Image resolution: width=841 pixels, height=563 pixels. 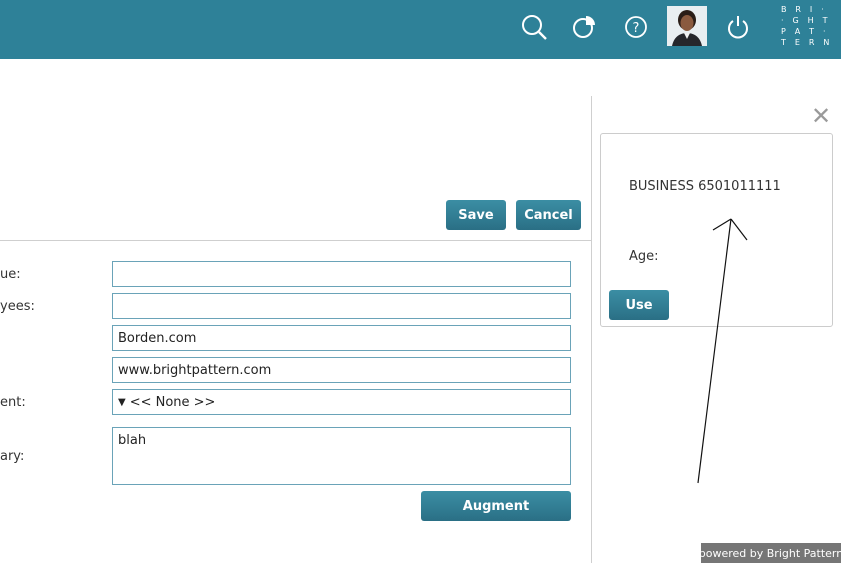 I want to click on top-bar: ? B R I · · G H T P A T · T E R N, so click(x=420, y=29).